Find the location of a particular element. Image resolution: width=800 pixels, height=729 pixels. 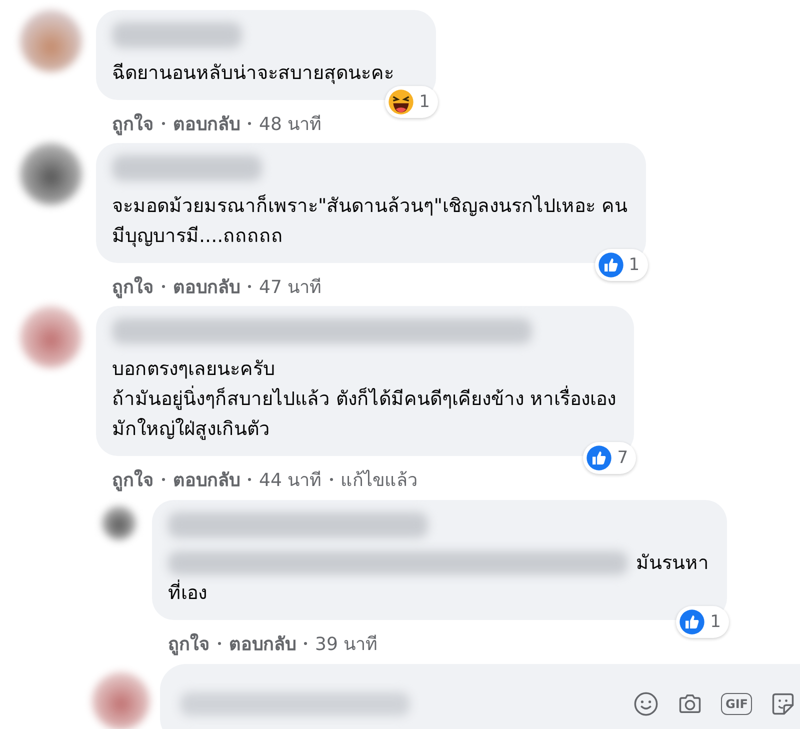

comment-text: มันรนหา is located at coordinates (672, 563).